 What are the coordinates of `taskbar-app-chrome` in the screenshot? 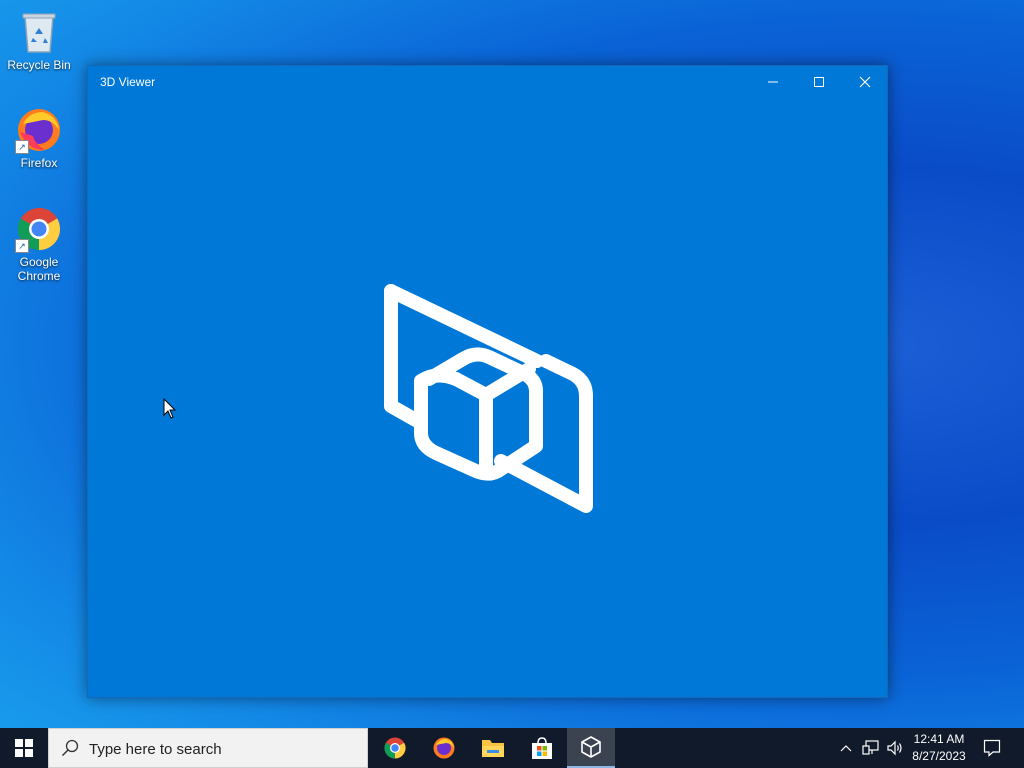 It's located at (395, 748).